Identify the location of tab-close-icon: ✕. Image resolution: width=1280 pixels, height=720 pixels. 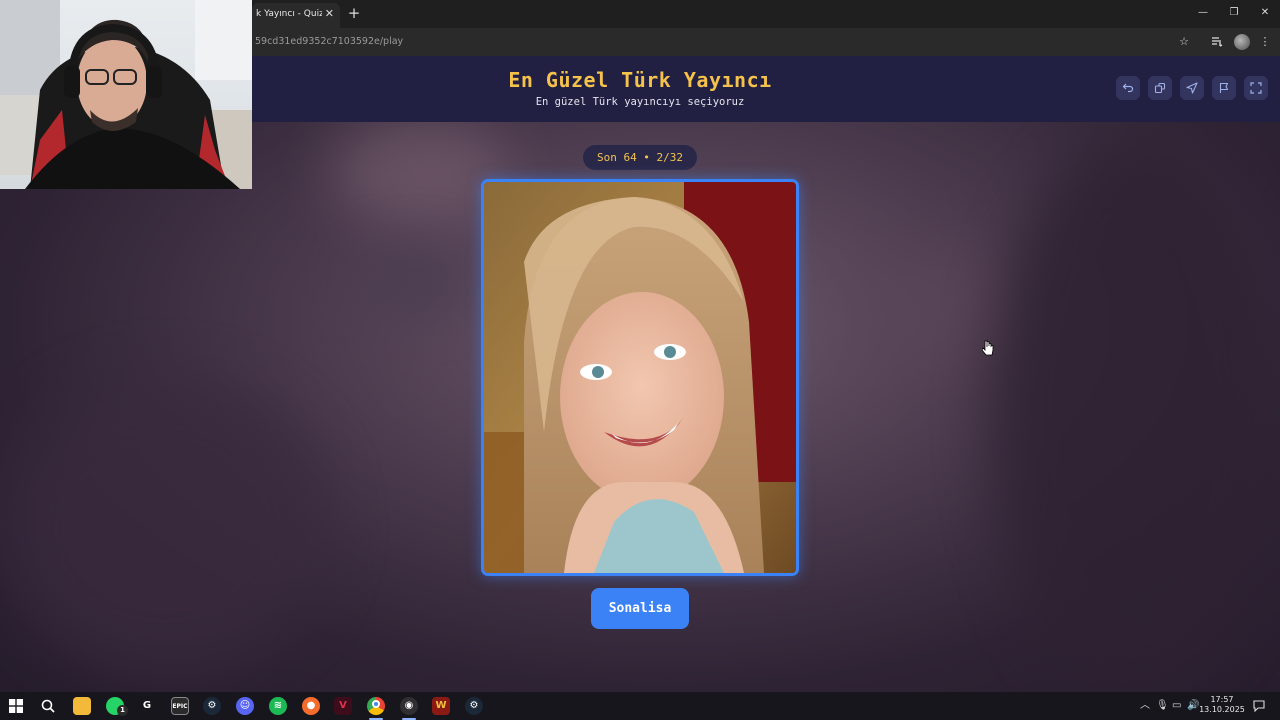
(329, 14).